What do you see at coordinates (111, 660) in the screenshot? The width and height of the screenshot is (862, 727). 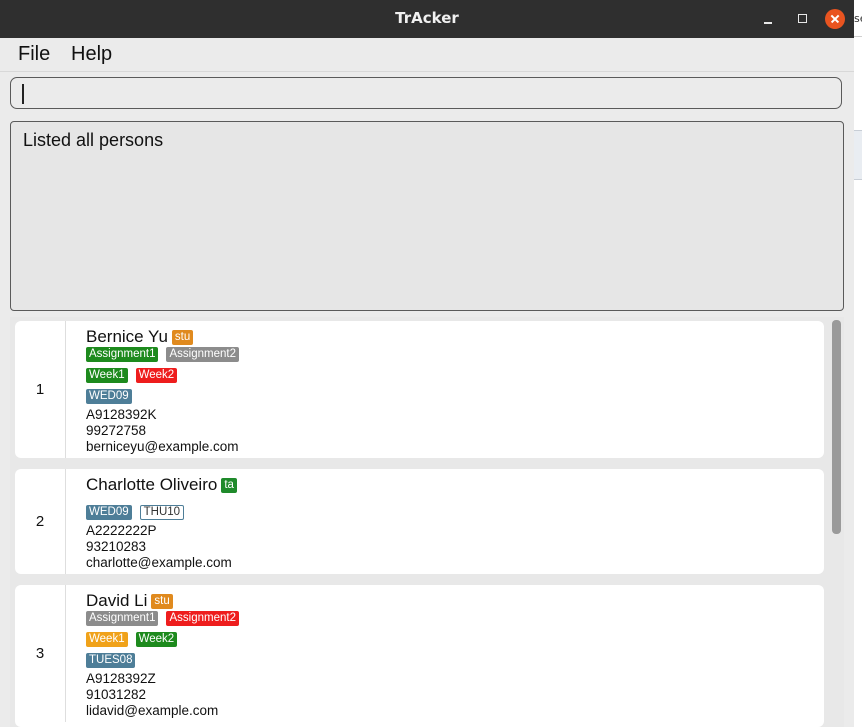 I see `tutorial-slot-tag: TUES08` at bounding box center [111, 660].